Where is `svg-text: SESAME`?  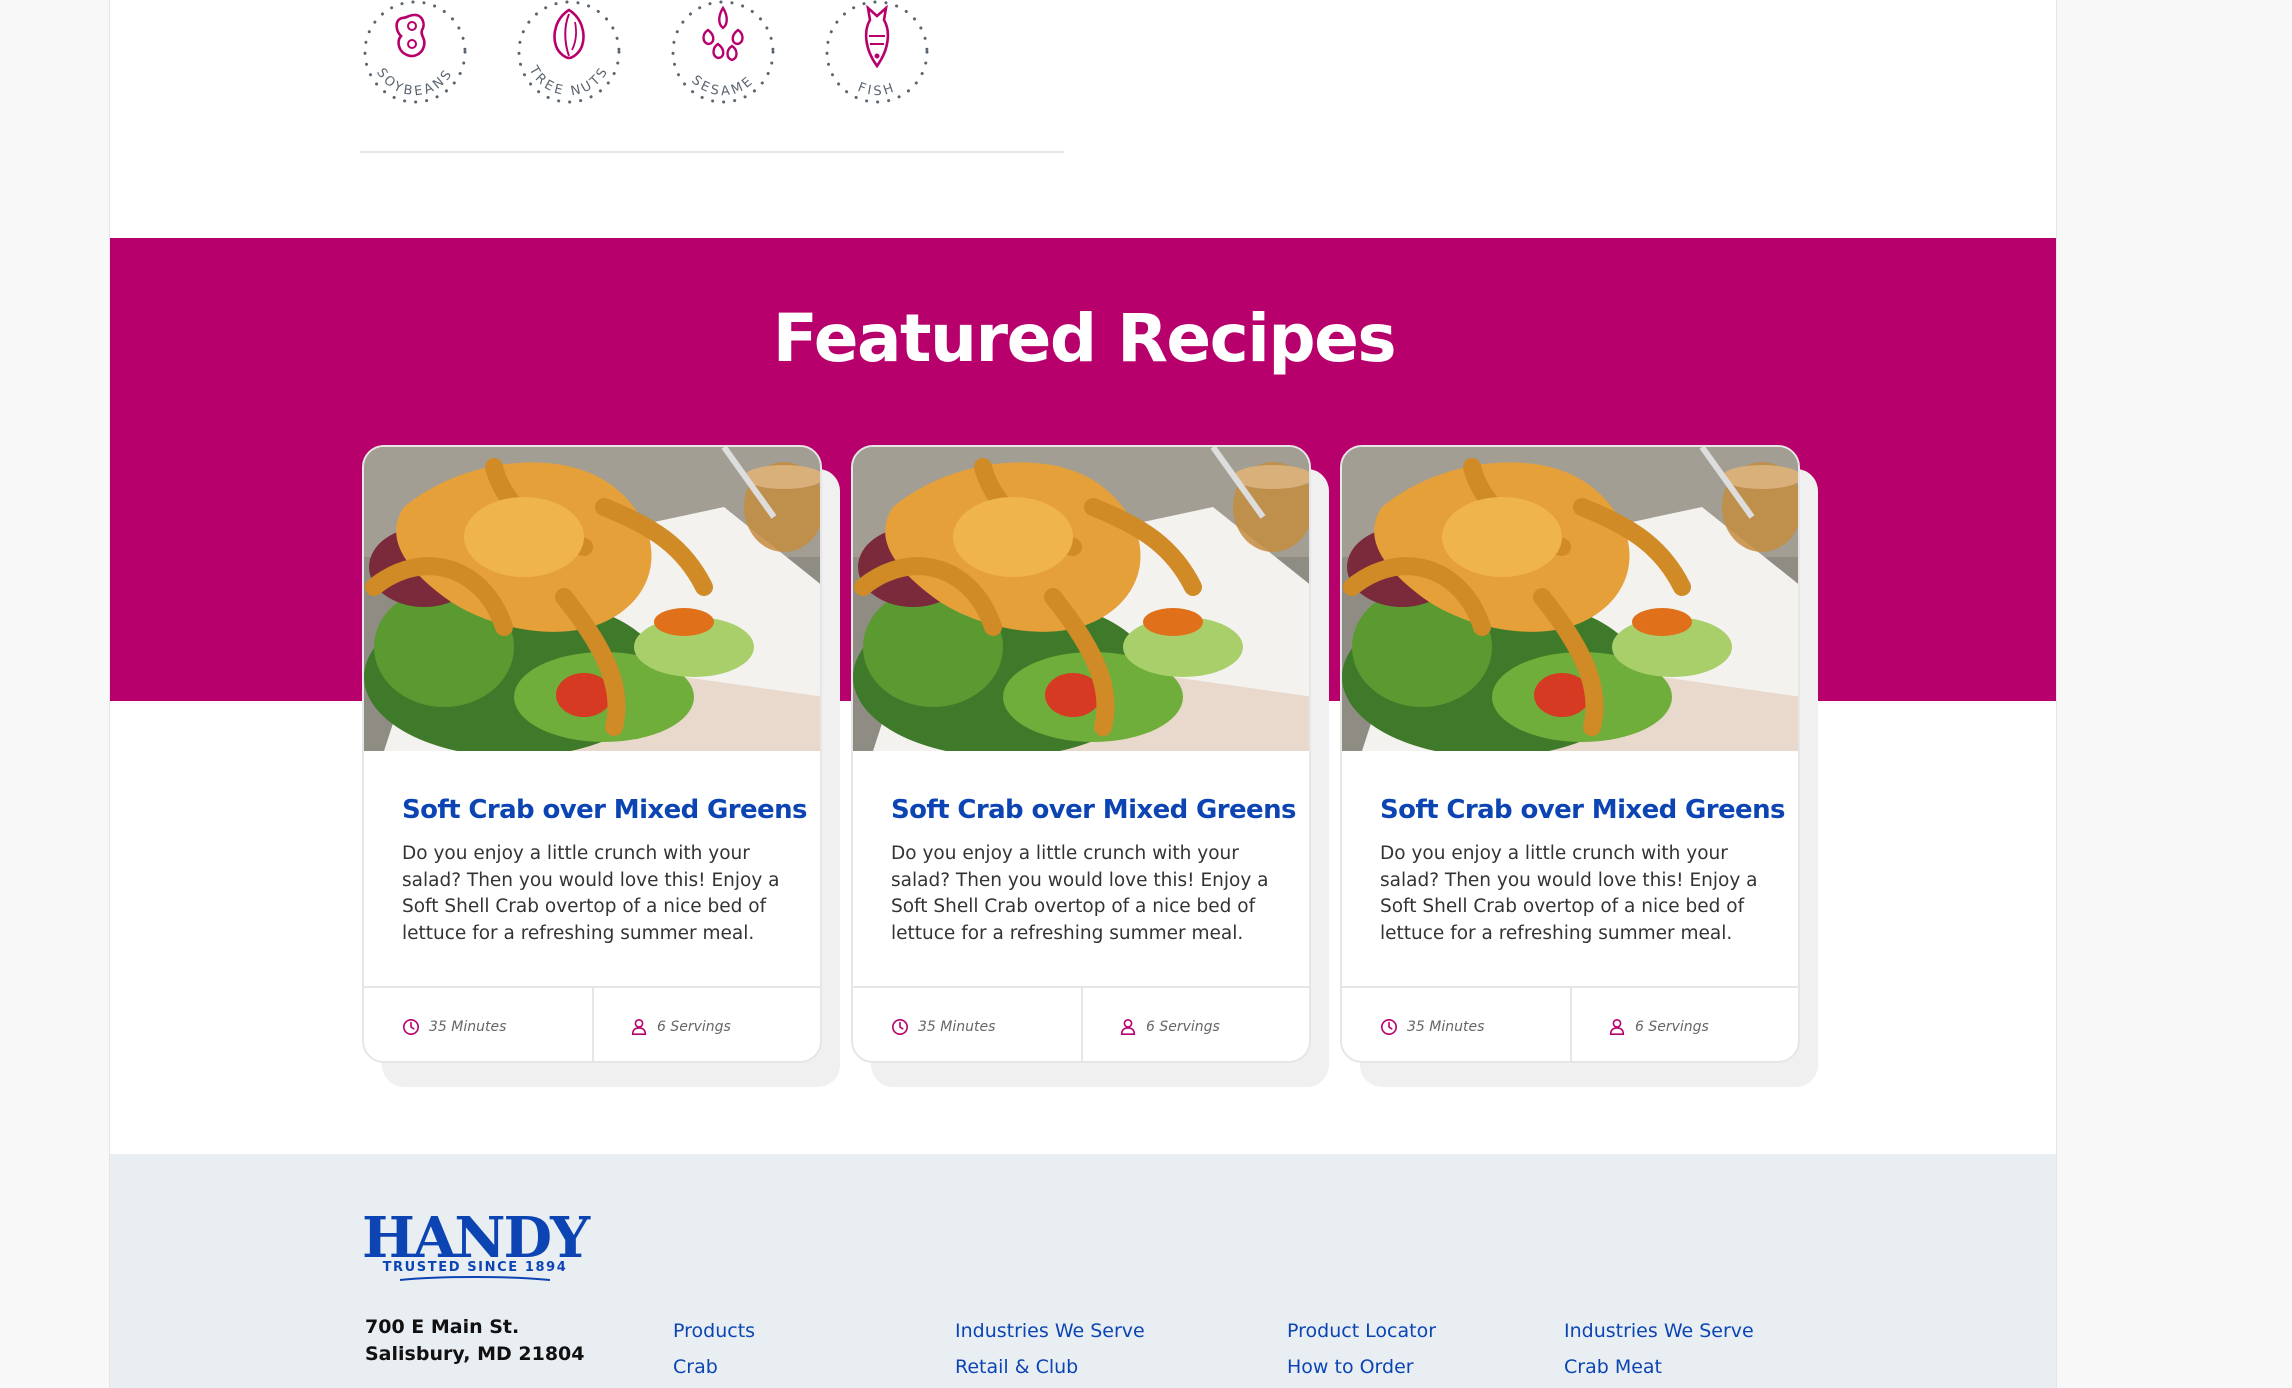
svg-text: SESAME is located at coordinates (722, 86).